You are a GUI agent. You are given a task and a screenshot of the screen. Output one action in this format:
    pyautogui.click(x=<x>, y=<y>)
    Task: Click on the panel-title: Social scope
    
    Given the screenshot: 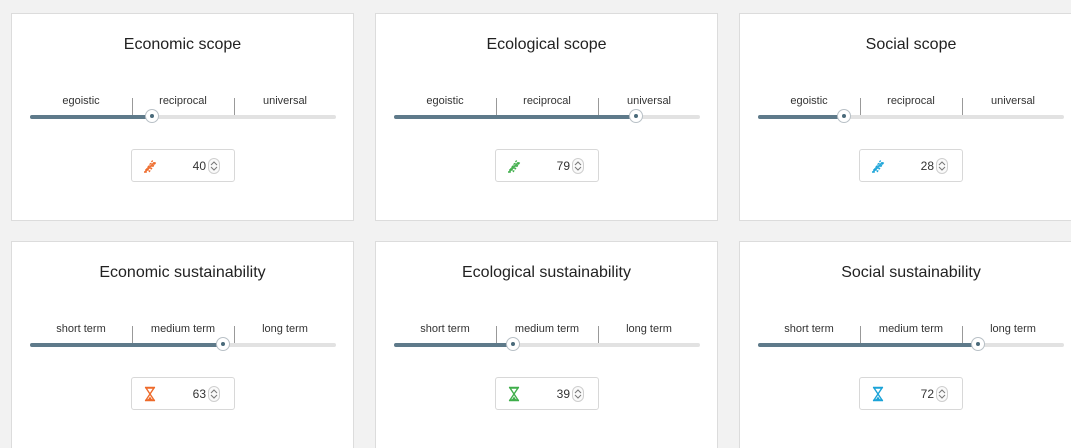 What is the action you would take?
    pyautogui.click(x=911, y=44)
    